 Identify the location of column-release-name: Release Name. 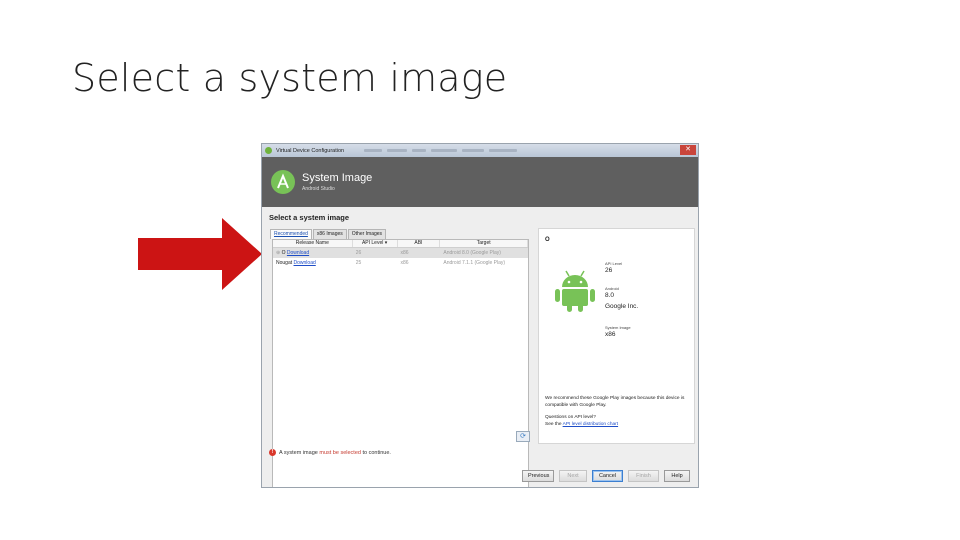
(313, 243).